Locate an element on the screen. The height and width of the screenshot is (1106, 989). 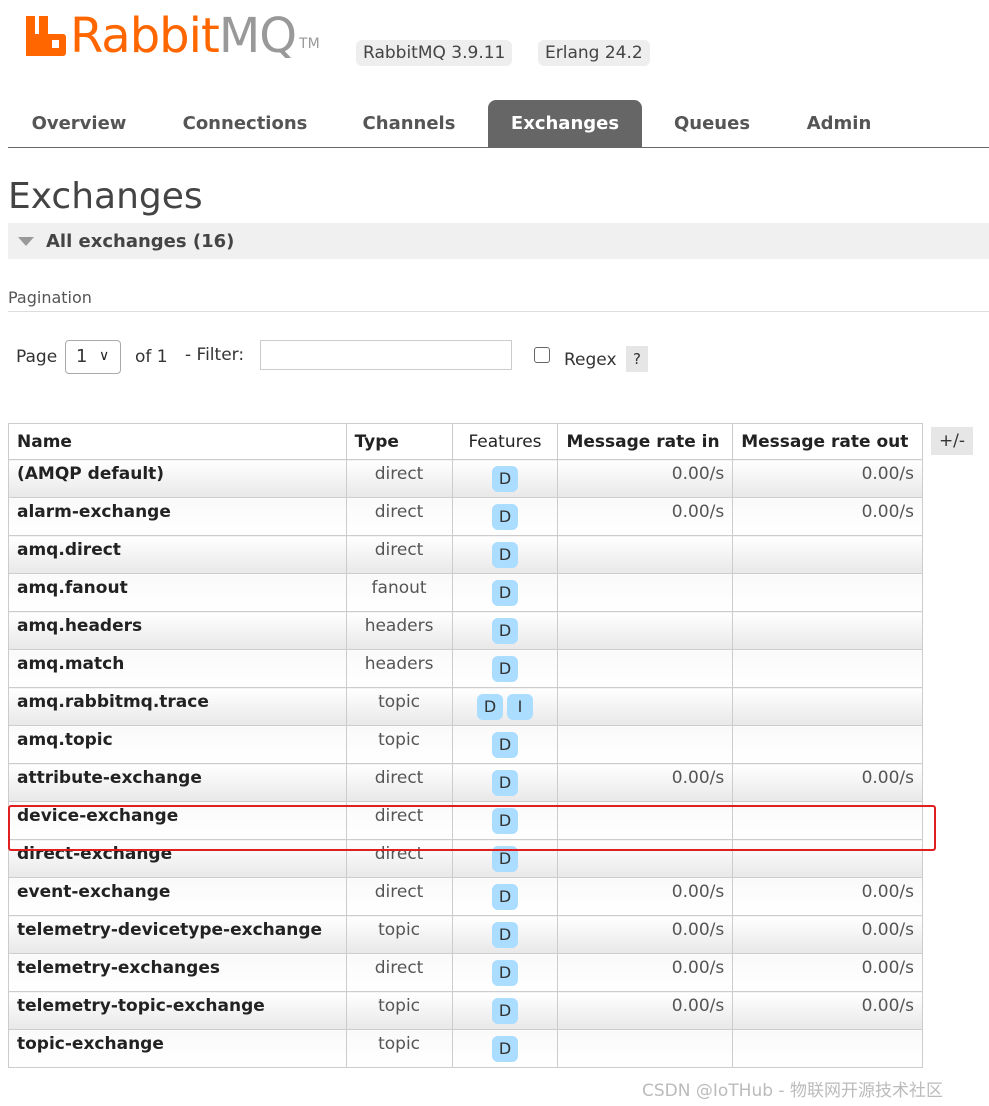
table-row: telemetry-exchanges direct D 0.00/s 0.00/s is located at coordinates (465, 972).